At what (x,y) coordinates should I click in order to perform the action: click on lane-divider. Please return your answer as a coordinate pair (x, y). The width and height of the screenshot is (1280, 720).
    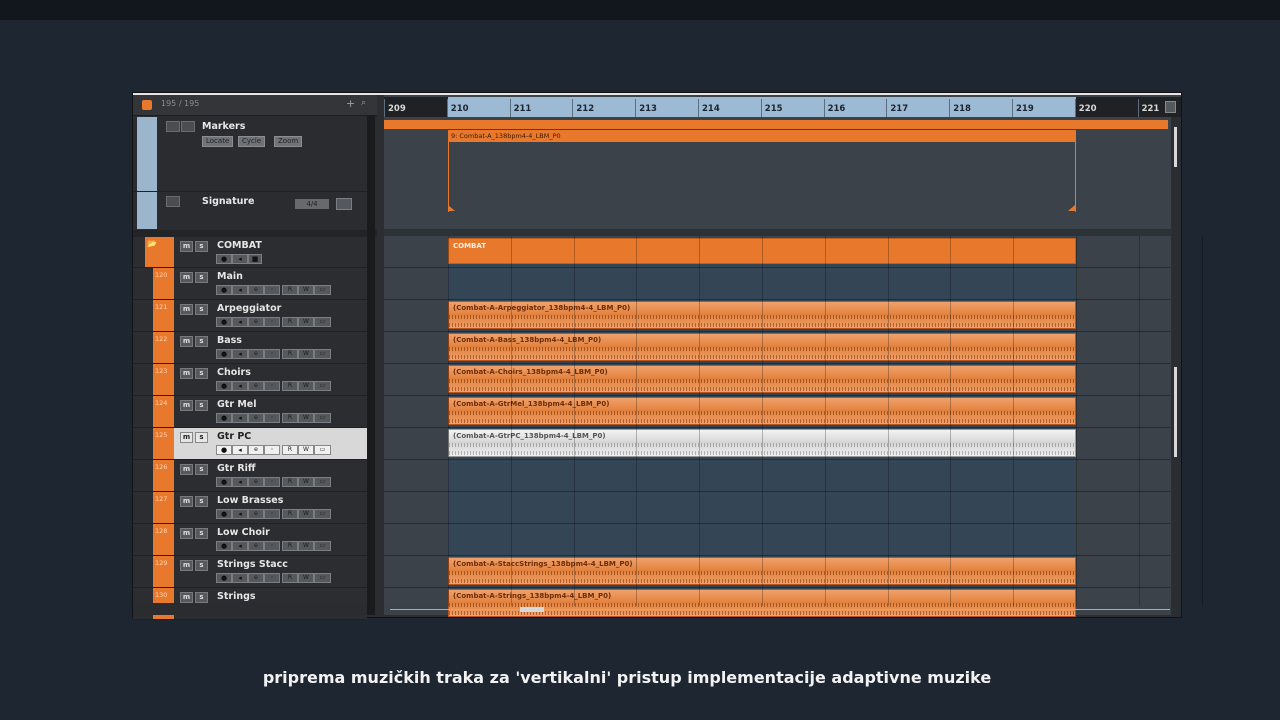
    Looking at the image, I should click on (782, 232).